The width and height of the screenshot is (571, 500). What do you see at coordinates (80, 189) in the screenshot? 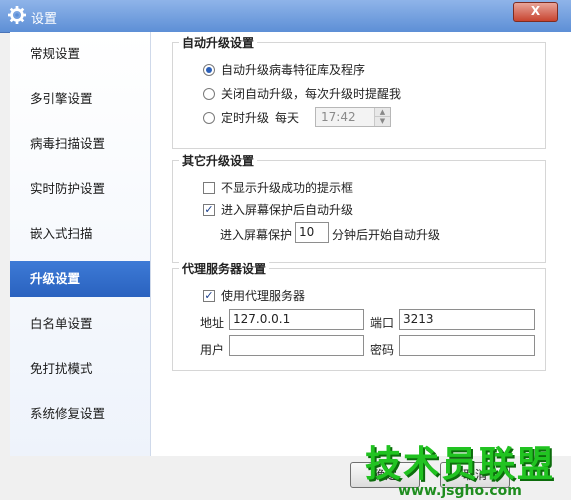
I see `sidebar-item-realtime-protection: 实时防护设置` at bounding box center [80, 189].